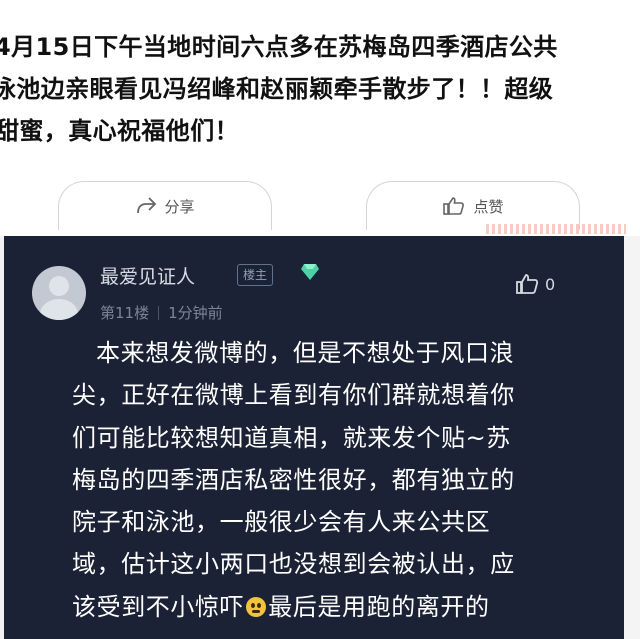 Image resolution: width=640 pixels, height=639 pixels. What do you see at coordinates (305, 353) in the screenshot?
I see `comment-line: 本来想发微博的，但是不想处于风口浪` at bounding box center [305, 353].